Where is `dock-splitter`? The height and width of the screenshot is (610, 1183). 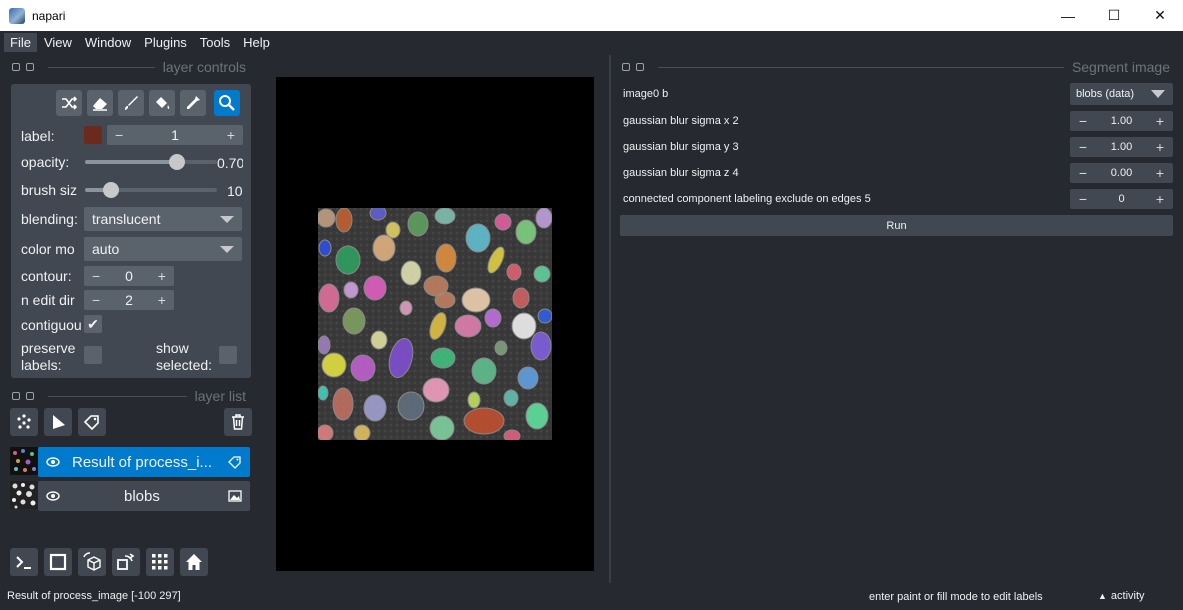 dock-splitter is located at coordinates (610, 319).